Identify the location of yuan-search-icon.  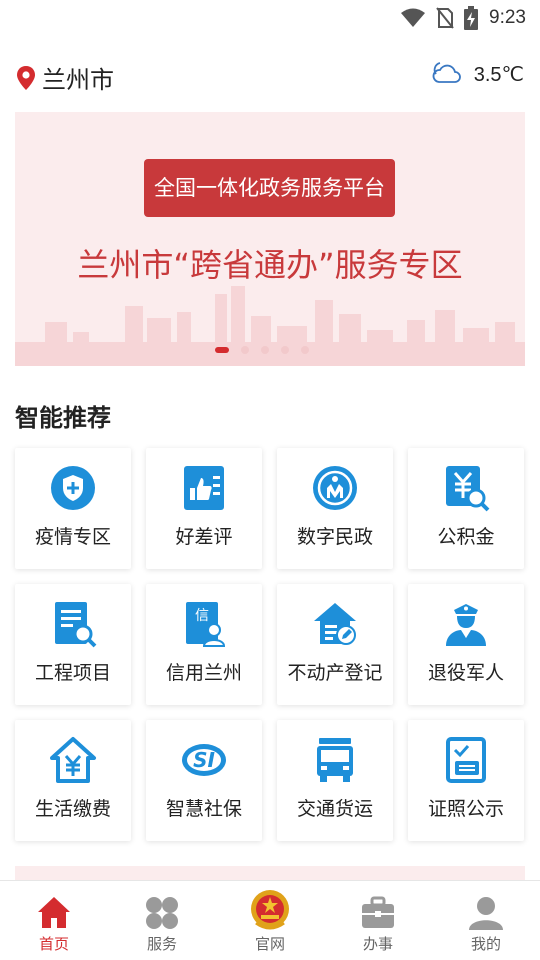
(468, 489).